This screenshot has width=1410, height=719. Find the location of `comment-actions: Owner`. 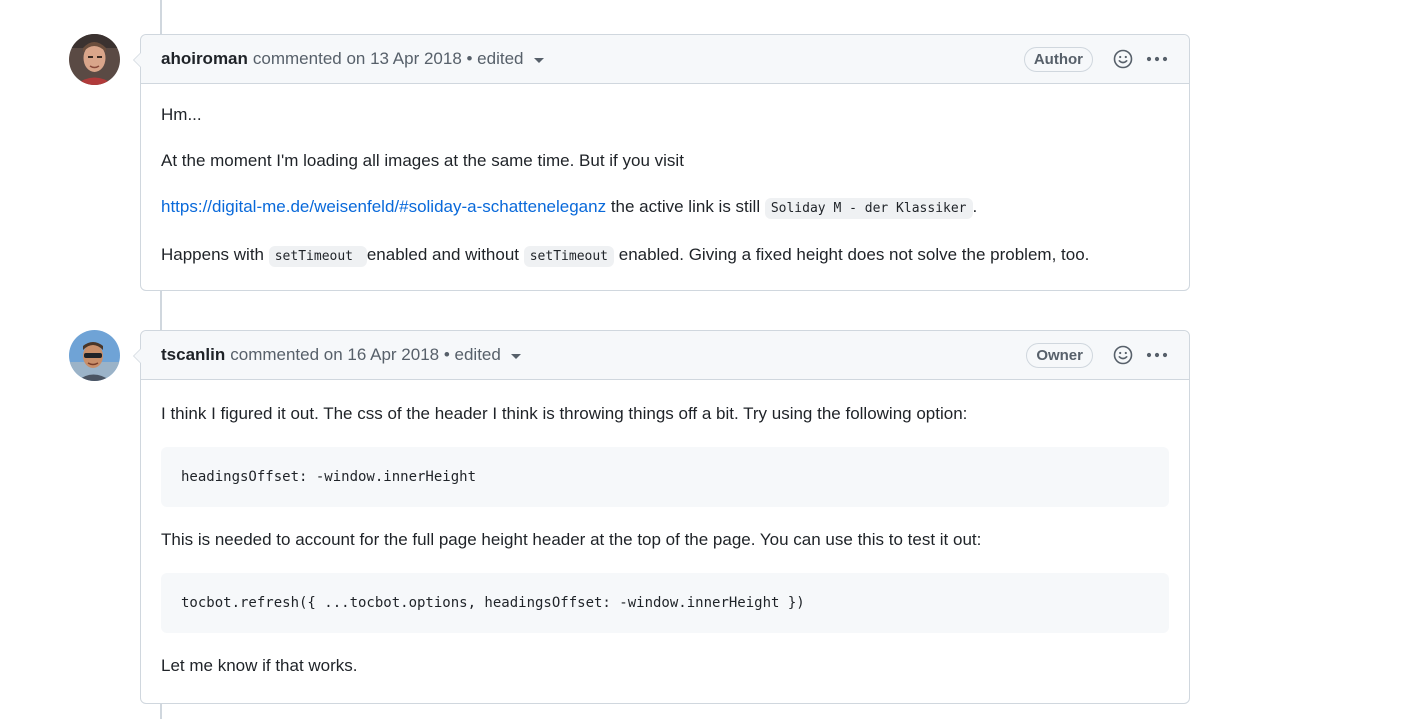

comment-actions: Owner is located at coordinates (1097, 355).